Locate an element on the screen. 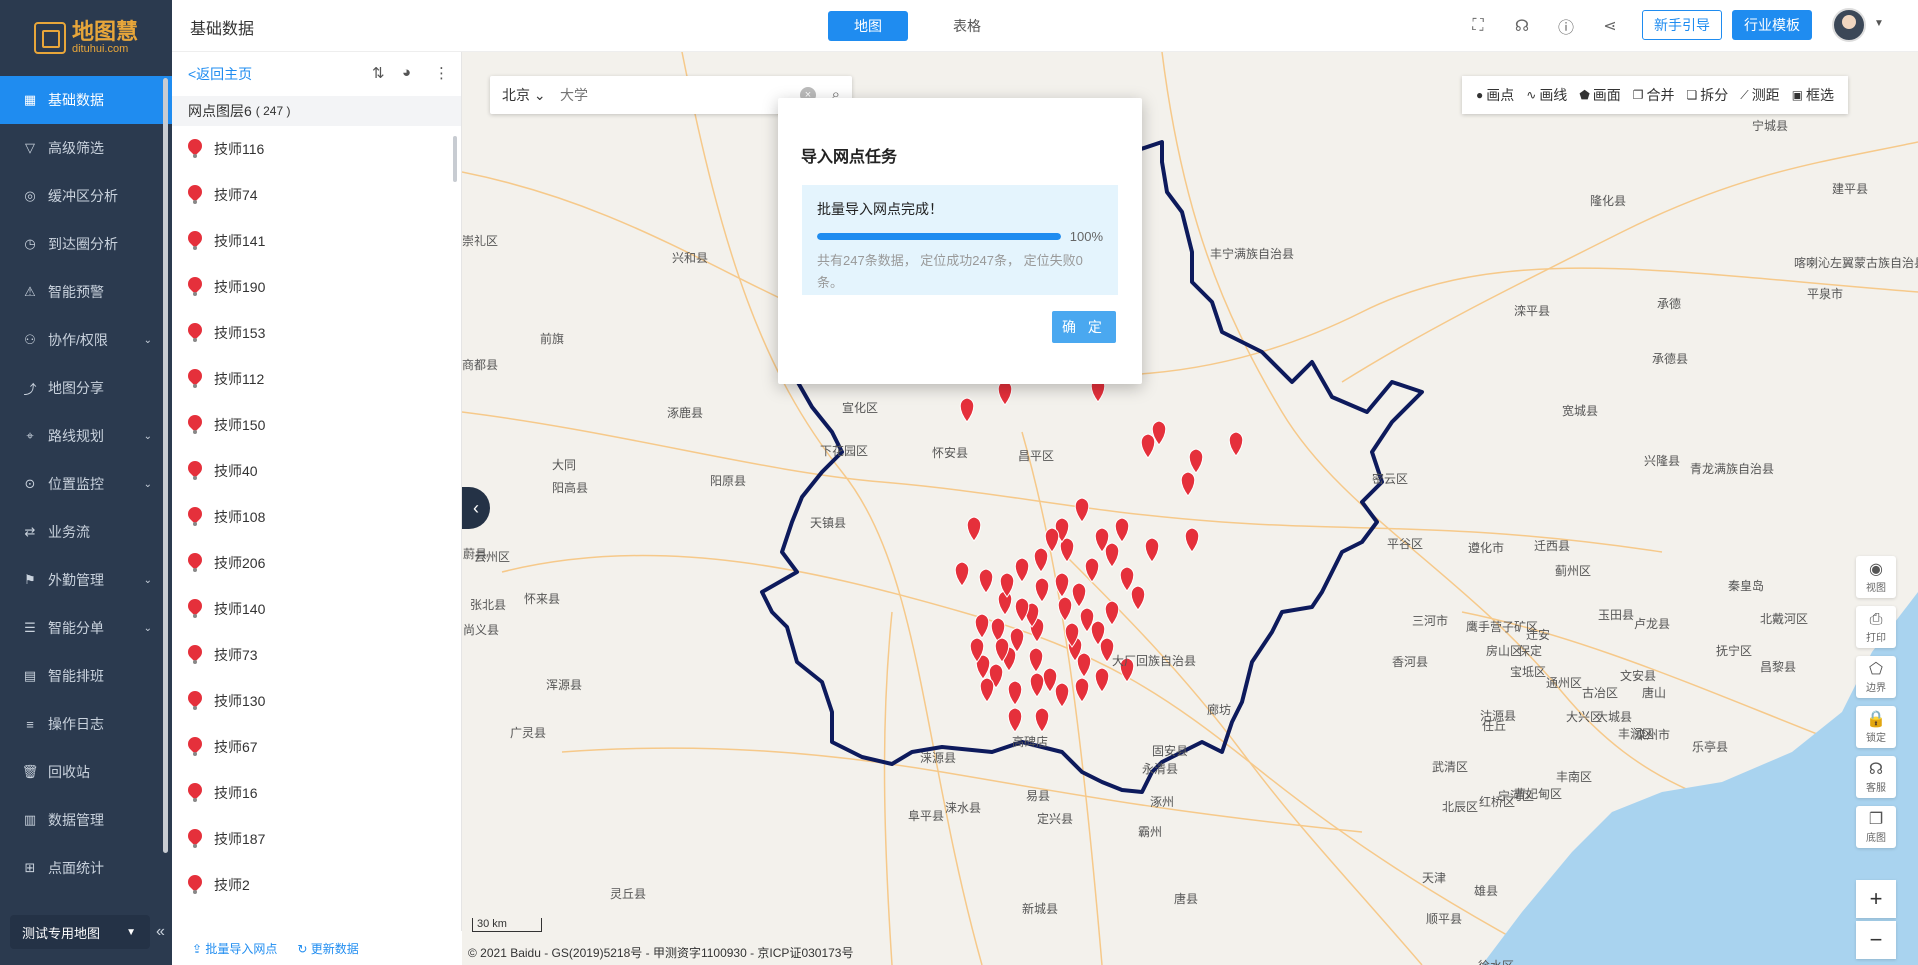 The image size is (1918, 965). list-item: 技师116 is located at coordinates (316, 149).